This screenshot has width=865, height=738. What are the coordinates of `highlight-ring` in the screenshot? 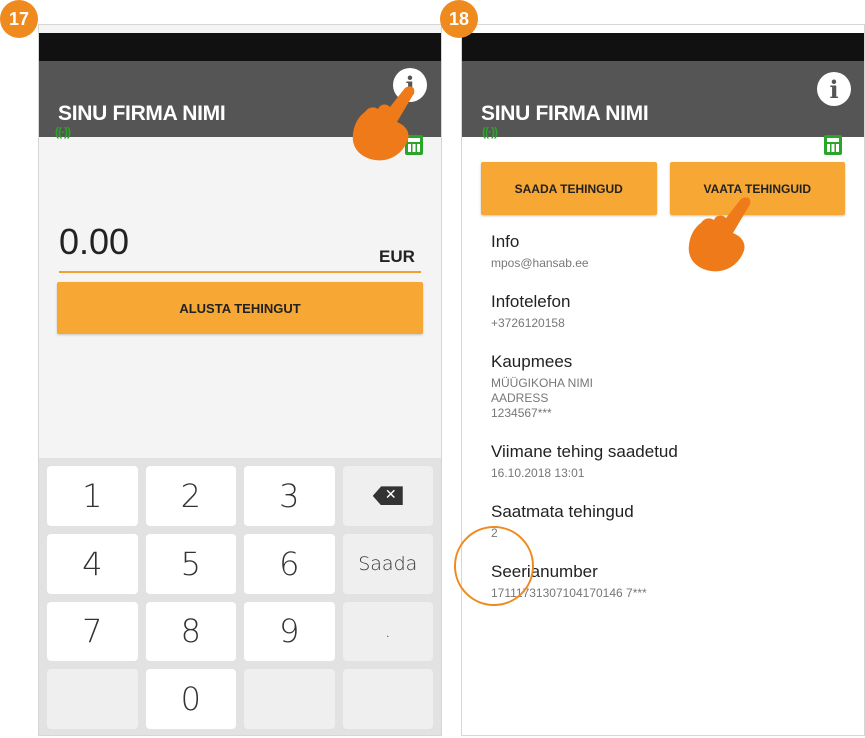 It's located at (494, 566).